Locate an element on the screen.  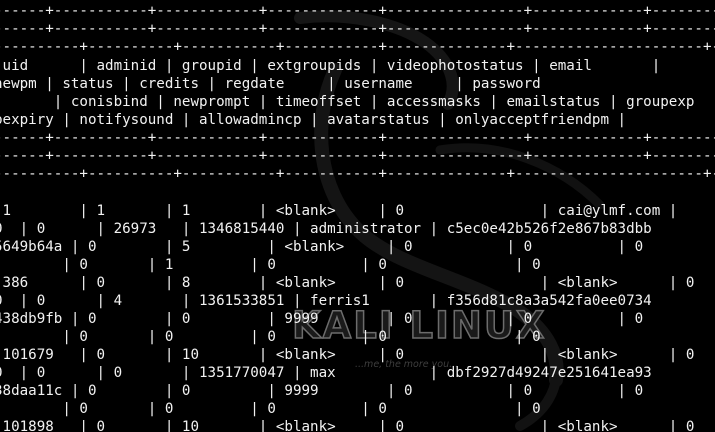
table-row-line: 386 | 0 | 8 | <blank> | 0 | <blank> | 0 is located at coordinates (347, 283).